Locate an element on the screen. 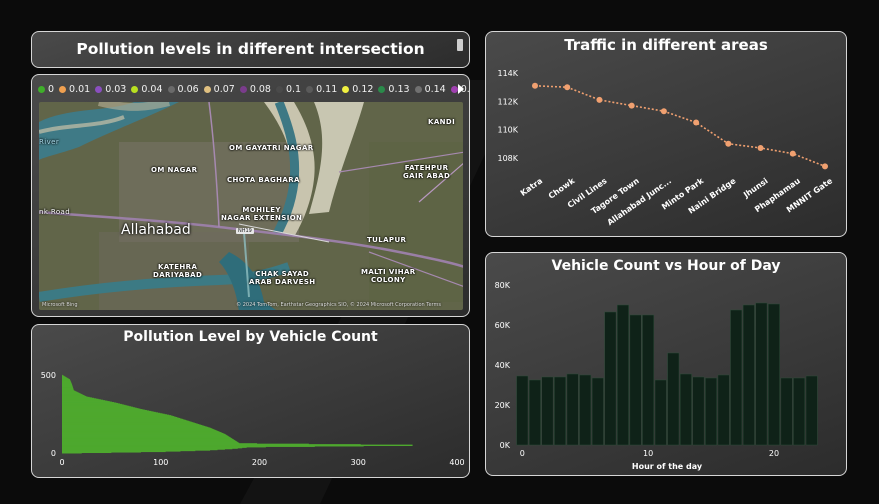 The width and height of the screenshot is (879, 504). legend-next-button is located at coordinates (461, 89).